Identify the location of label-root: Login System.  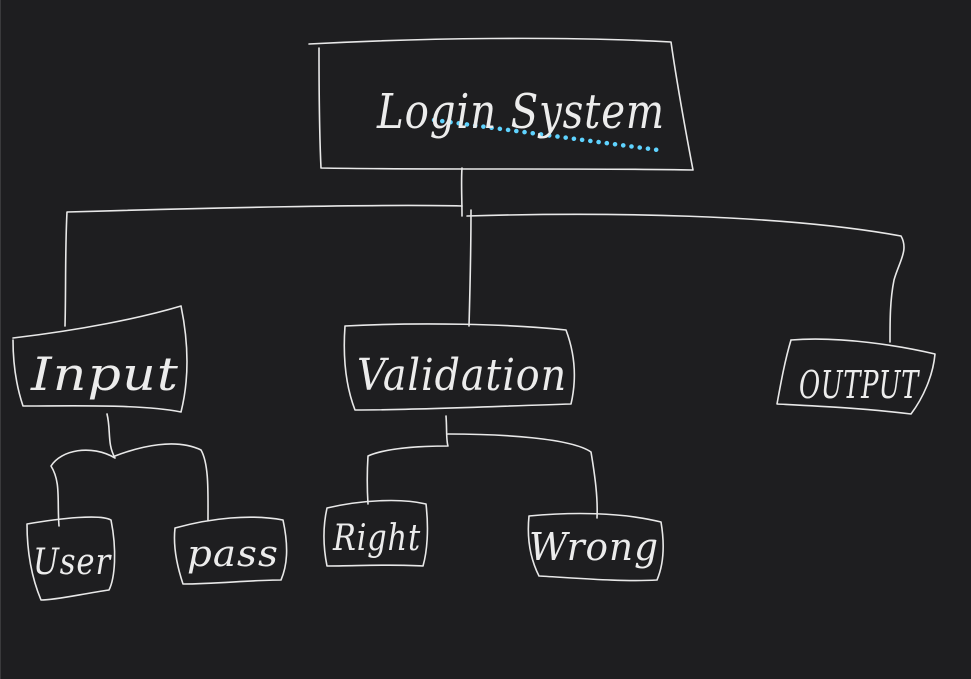
(520, 112).